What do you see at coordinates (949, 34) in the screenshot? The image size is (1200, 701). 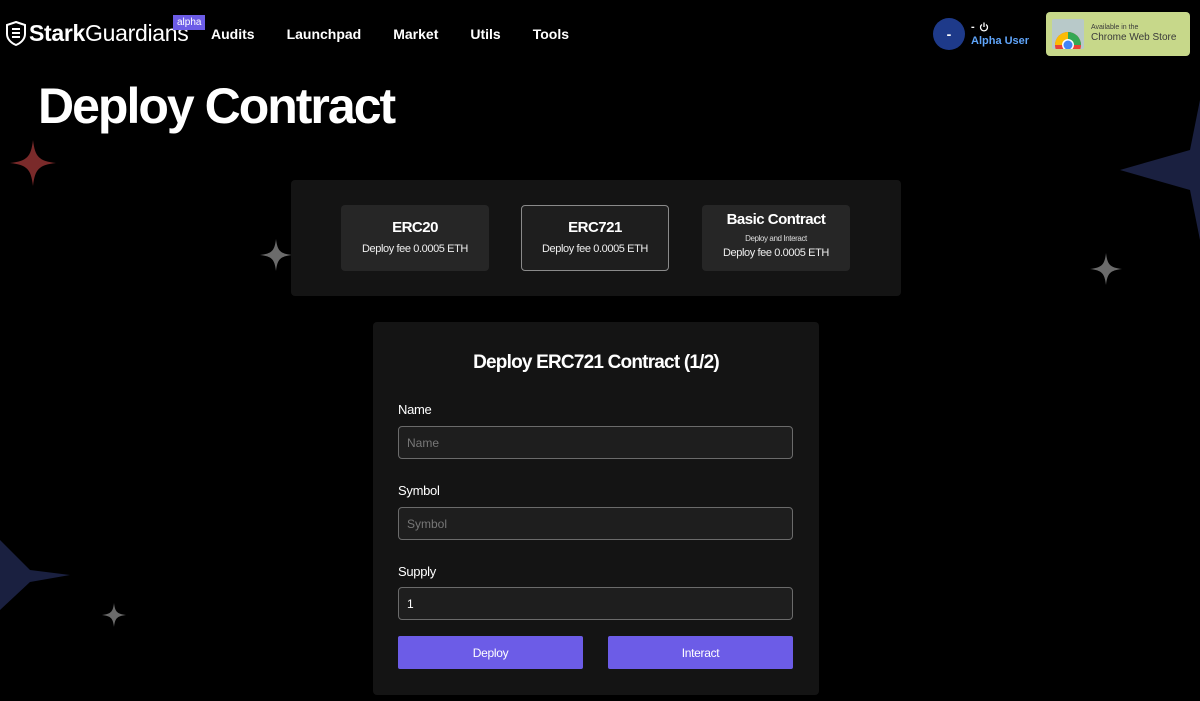 I see `user-avatar: -` at bounding box center [949, 34].